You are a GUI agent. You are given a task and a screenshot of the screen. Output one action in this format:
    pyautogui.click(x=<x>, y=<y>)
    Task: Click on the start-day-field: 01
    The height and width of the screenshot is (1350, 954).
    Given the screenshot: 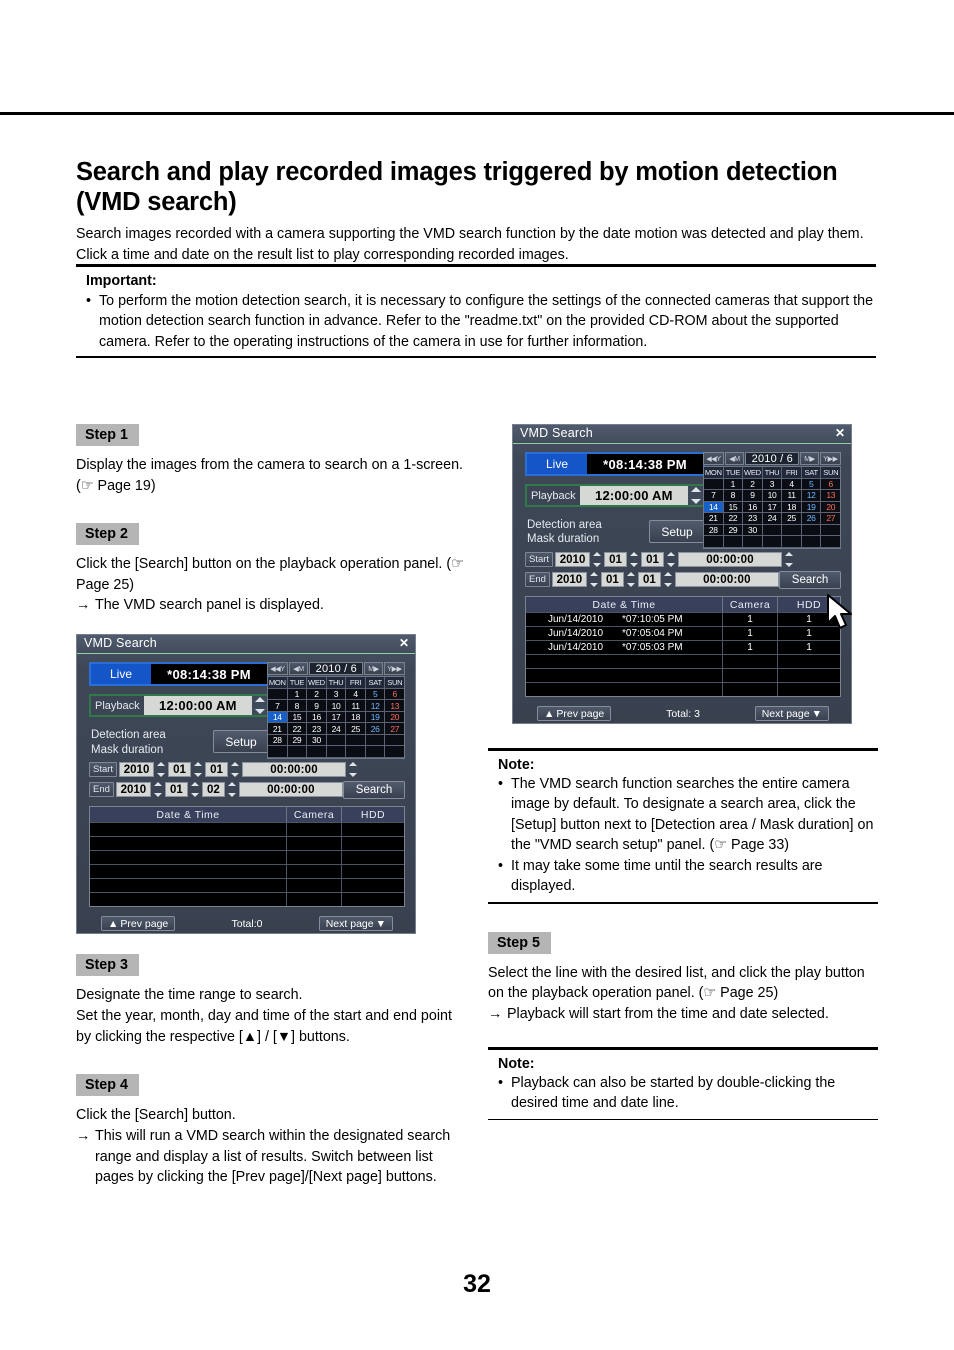 What is the action you would take?
    pyautogui.click(x=217, y=770)
    